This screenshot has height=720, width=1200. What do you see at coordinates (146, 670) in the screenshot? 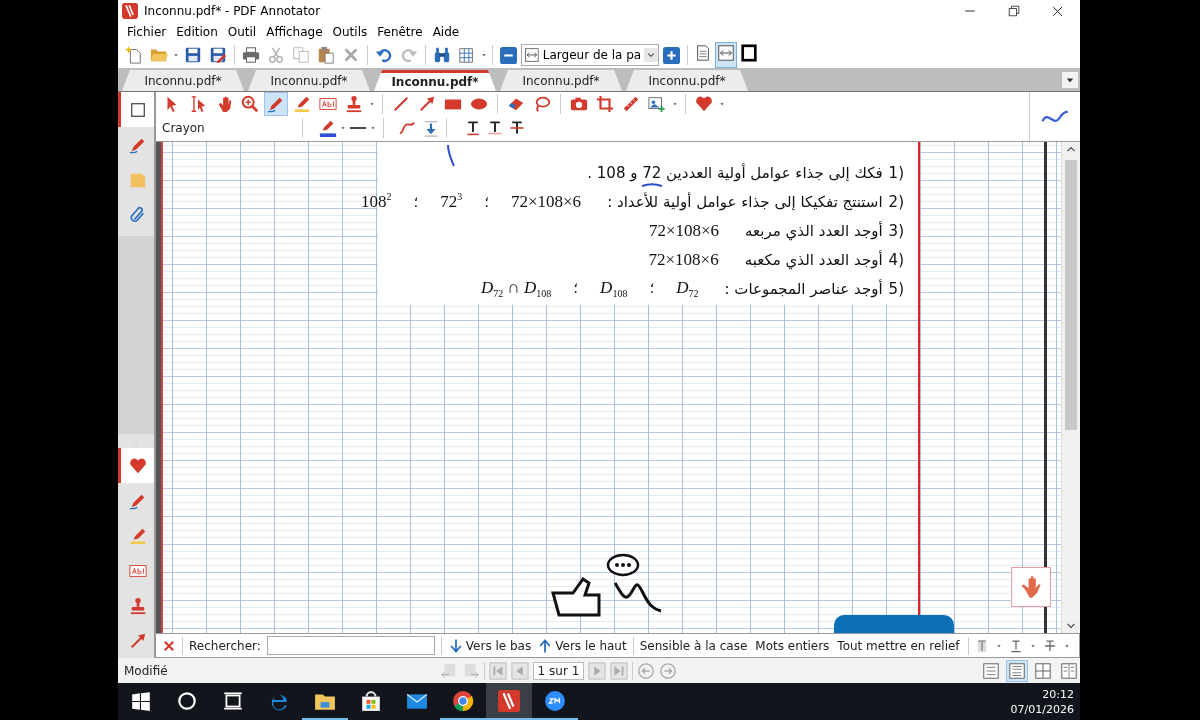
I see `status-text: Modifié` at bounding box center [146, 670].